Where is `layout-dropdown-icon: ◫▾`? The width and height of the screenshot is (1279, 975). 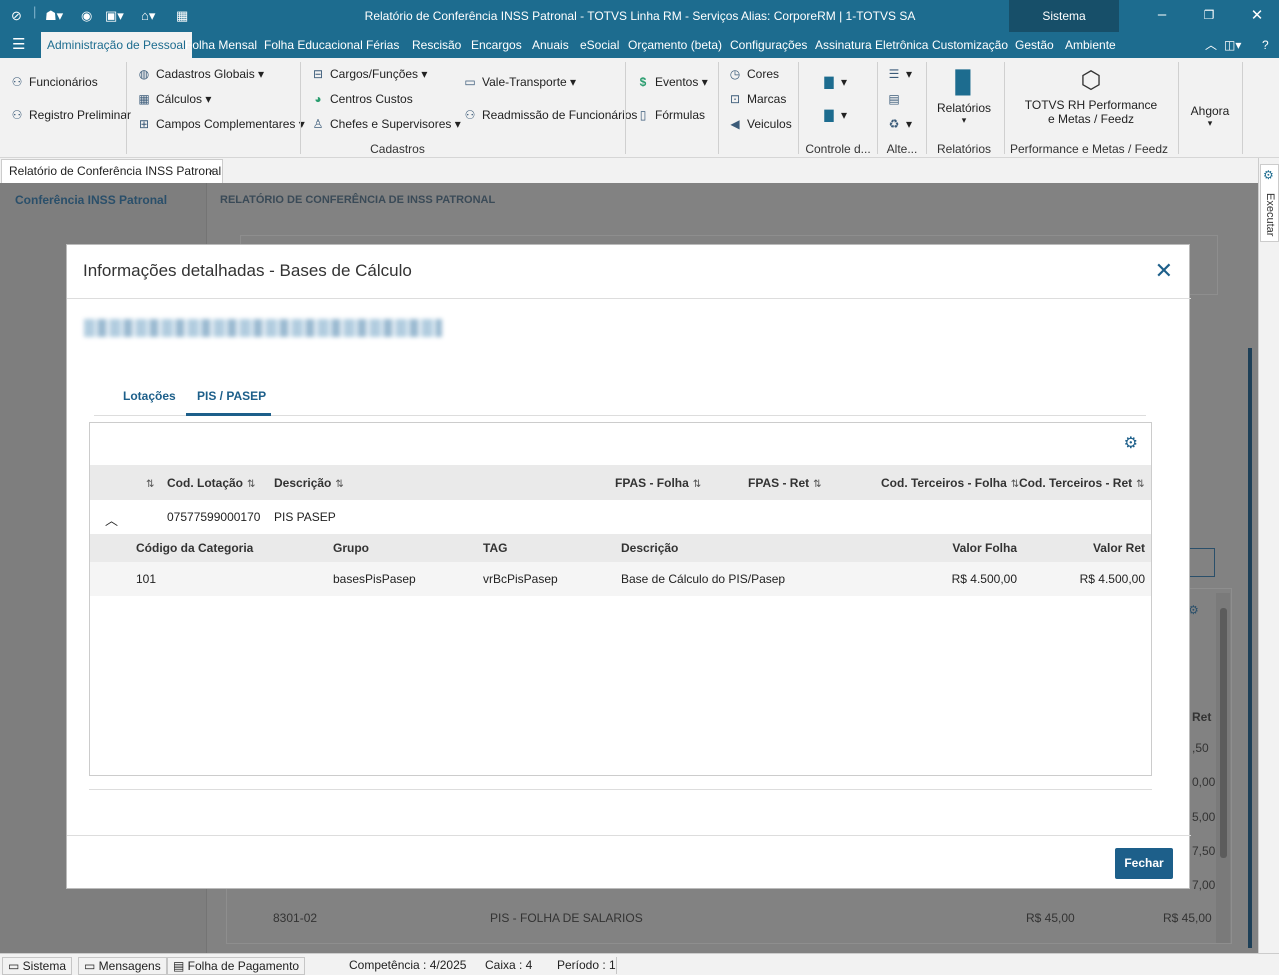 layout-dropdown-icon: ◫▾ is located at coordinates (1232, 45).